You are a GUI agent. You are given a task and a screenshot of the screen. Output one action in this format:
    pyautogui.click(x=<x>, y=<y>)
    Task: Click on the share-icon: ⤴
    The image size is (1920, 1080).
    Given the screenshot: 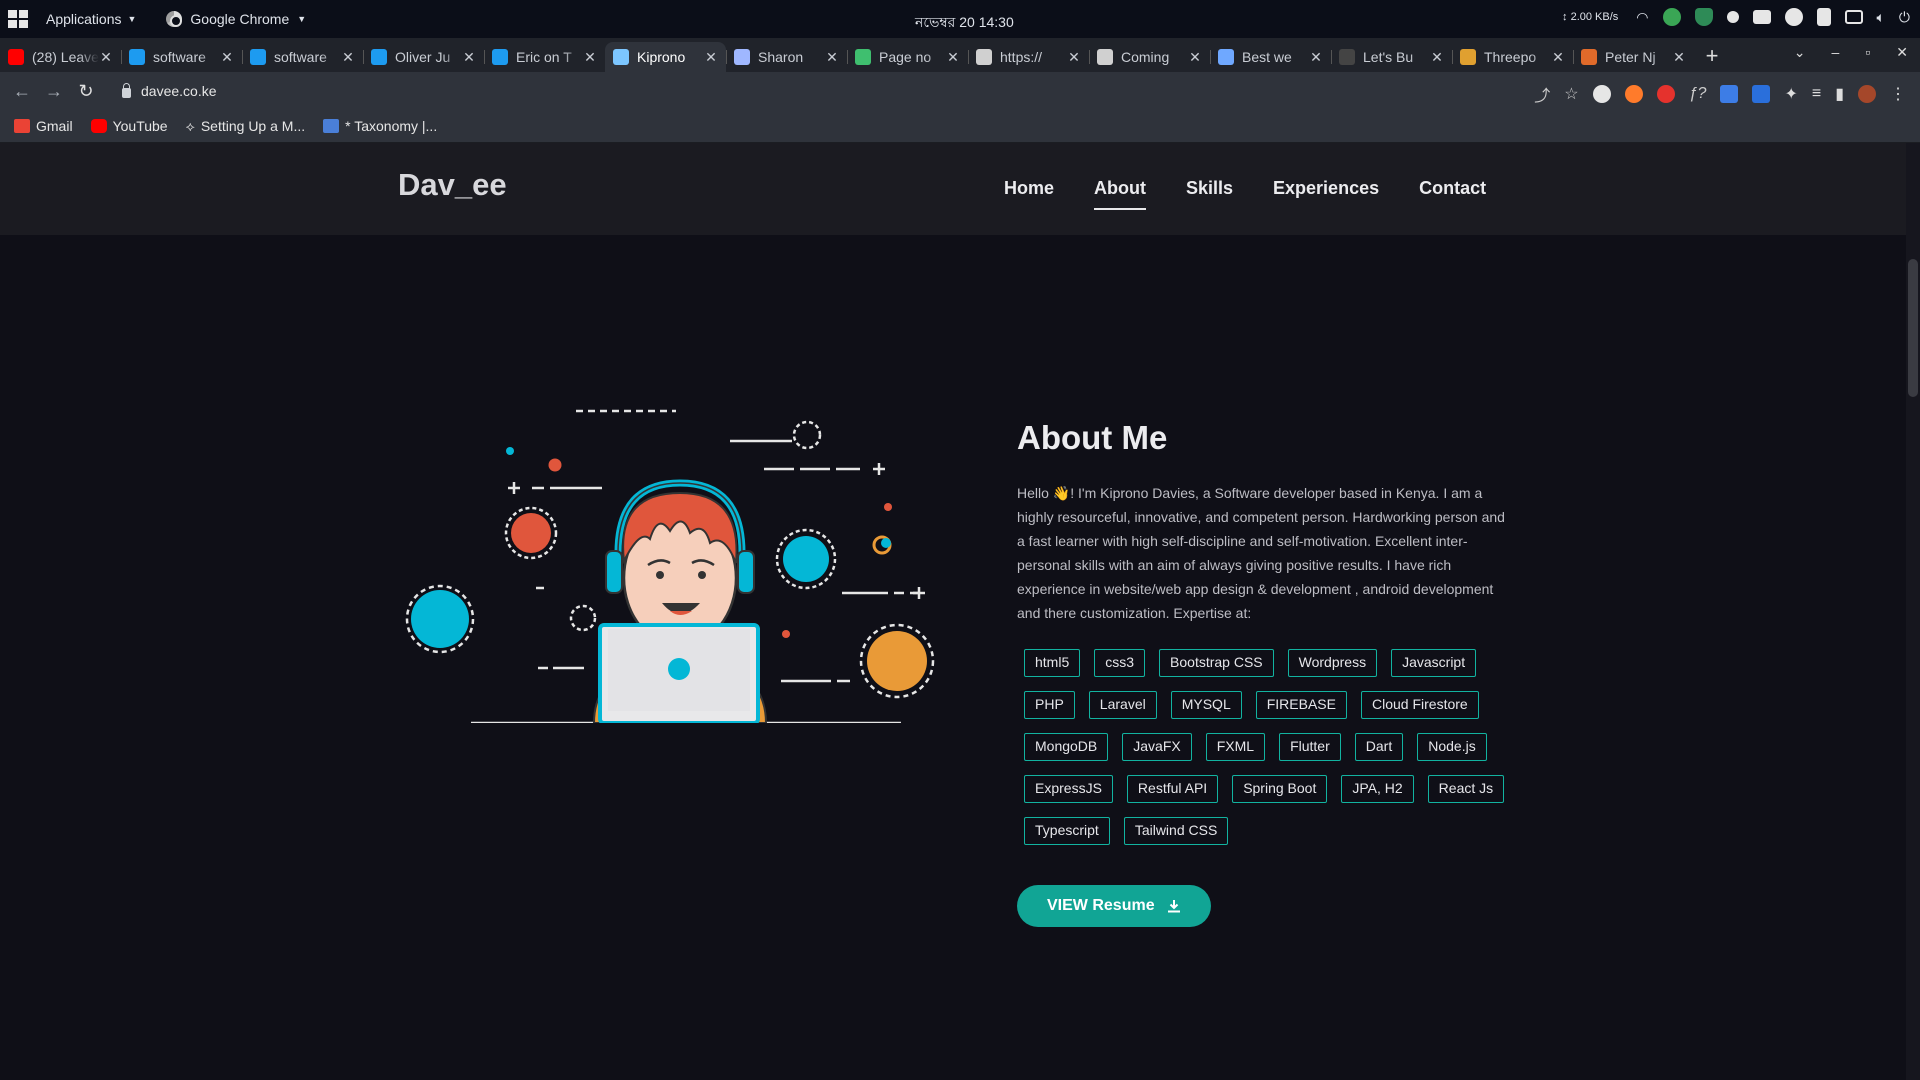 What is the action you would take?
    pyautogui.click(x=1542, y=94)
    